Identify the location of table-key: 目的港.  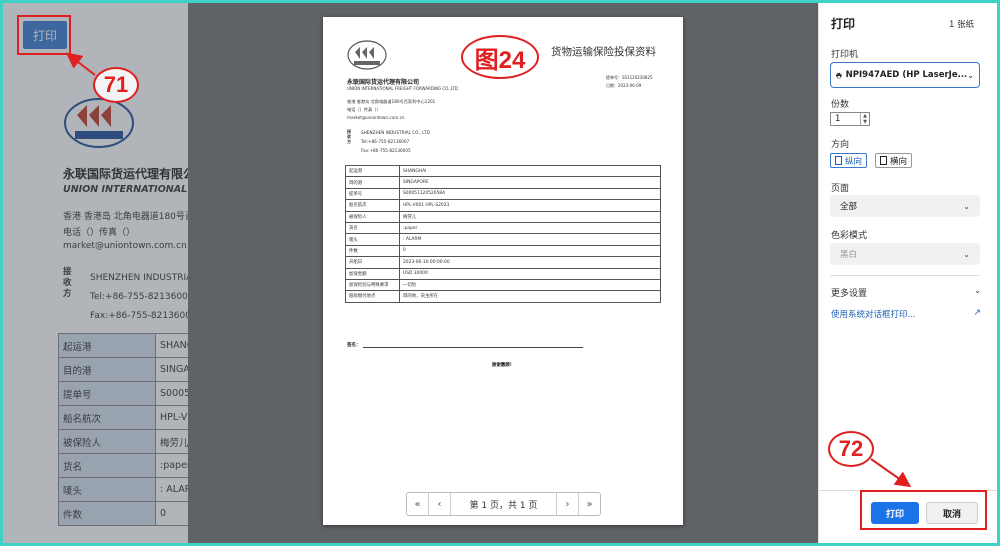
(372, 182).